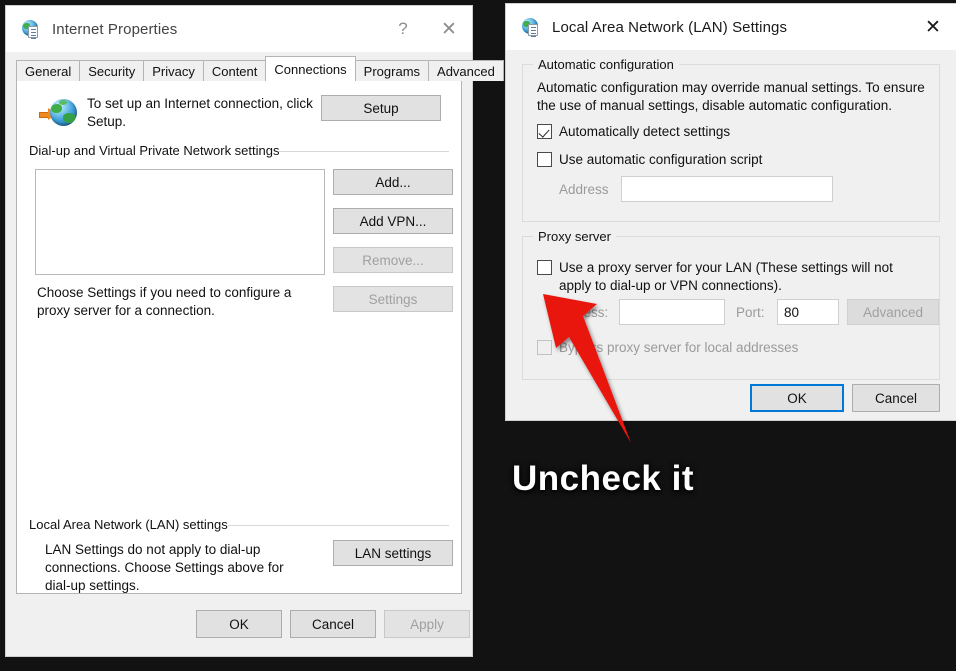 The width and height of the screenshot is (956, 671). I want to click on help-button: ?, so click(403, 29).